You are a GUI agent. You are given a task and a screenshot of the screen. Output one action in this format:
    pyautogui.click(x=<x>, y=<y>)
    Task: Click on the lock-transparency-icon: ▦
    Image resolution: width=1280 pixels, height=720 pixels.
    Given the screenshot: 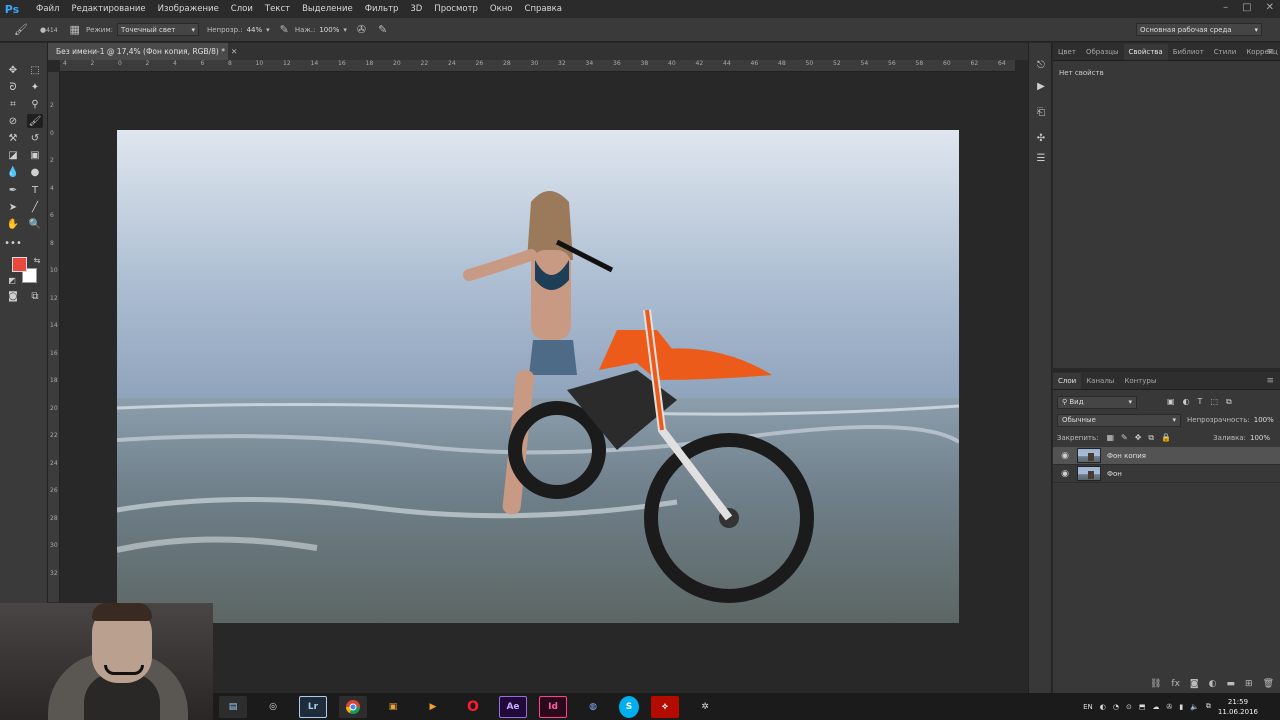 What is the action you would take?
    pyautogui.click(x=1110, y=438)
    